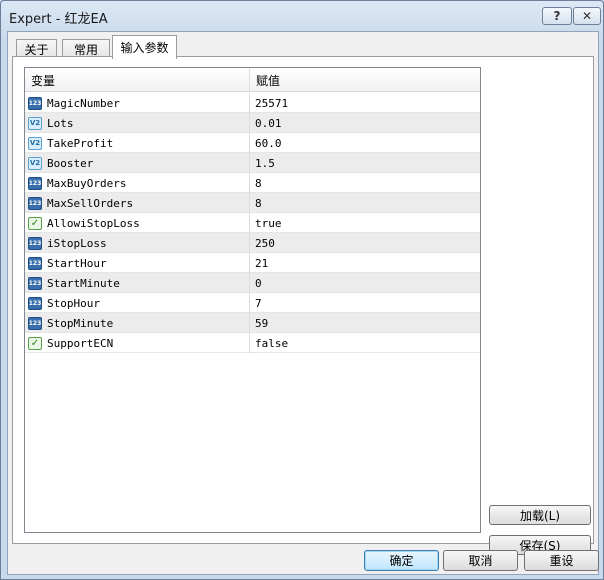 This screenshot has width=604, height=580. I want to click on table-row: 123 StartHour 21, so click(252, 263).